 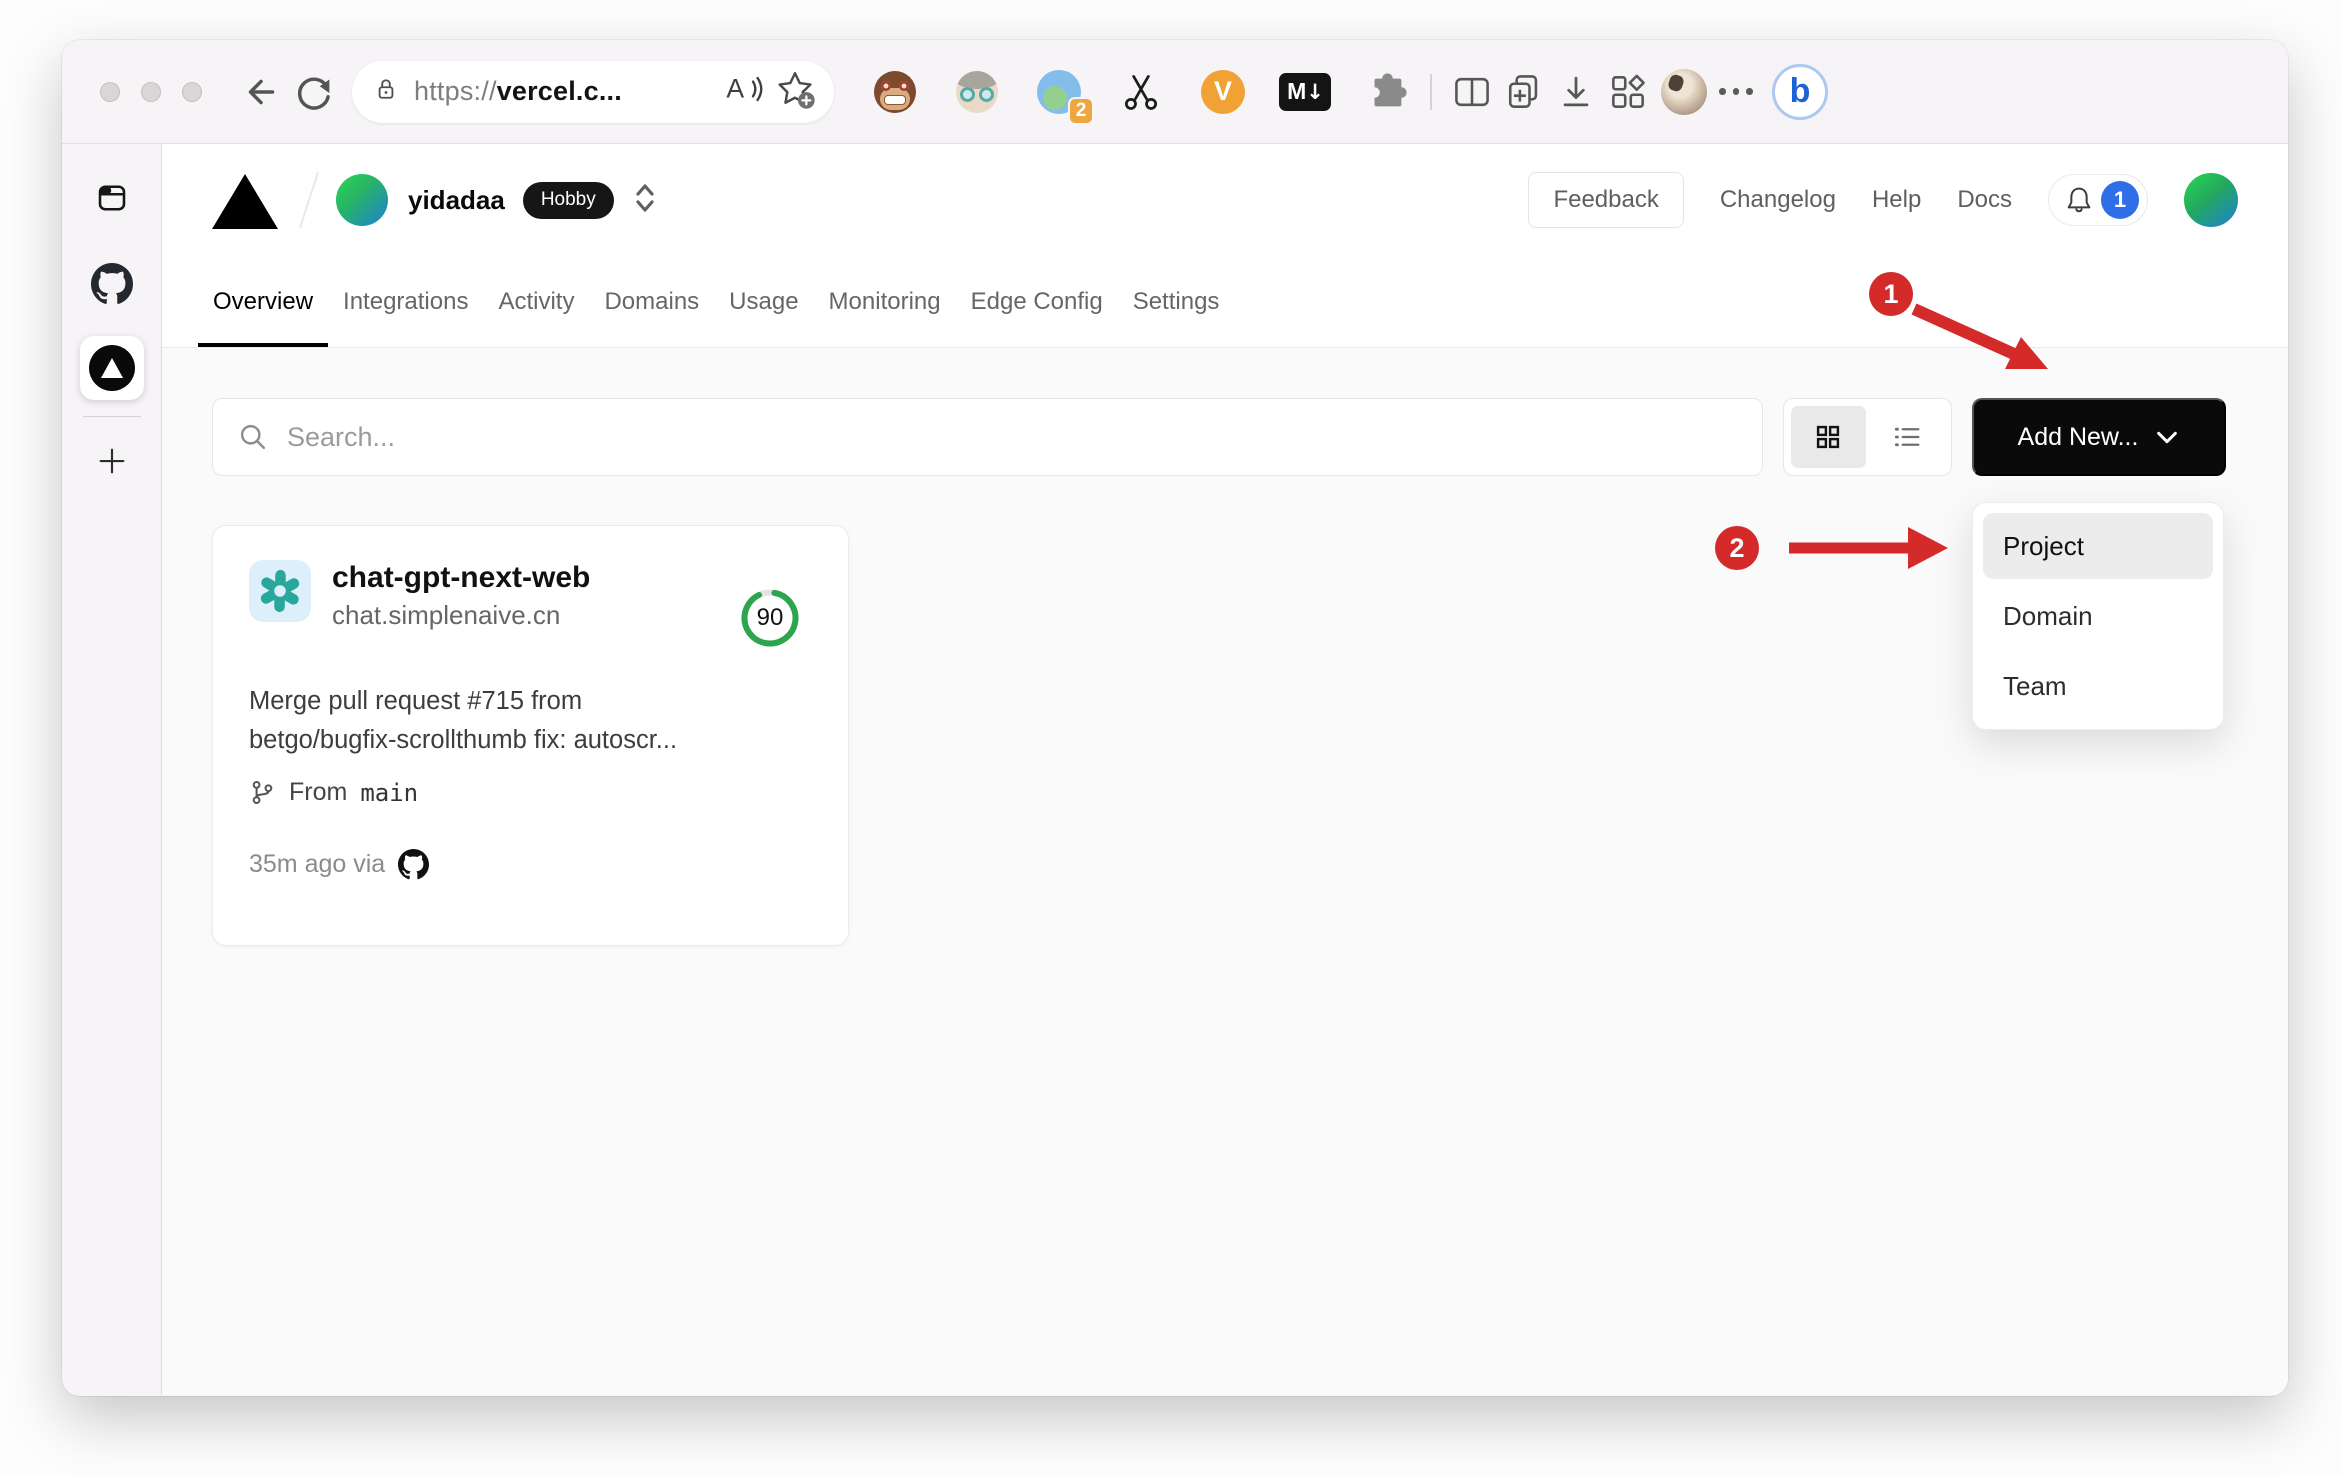 What do you see at coordinates (1684, 92) in the screenshot?
I see `profile-avatar` at bounding box center [1684, 92].